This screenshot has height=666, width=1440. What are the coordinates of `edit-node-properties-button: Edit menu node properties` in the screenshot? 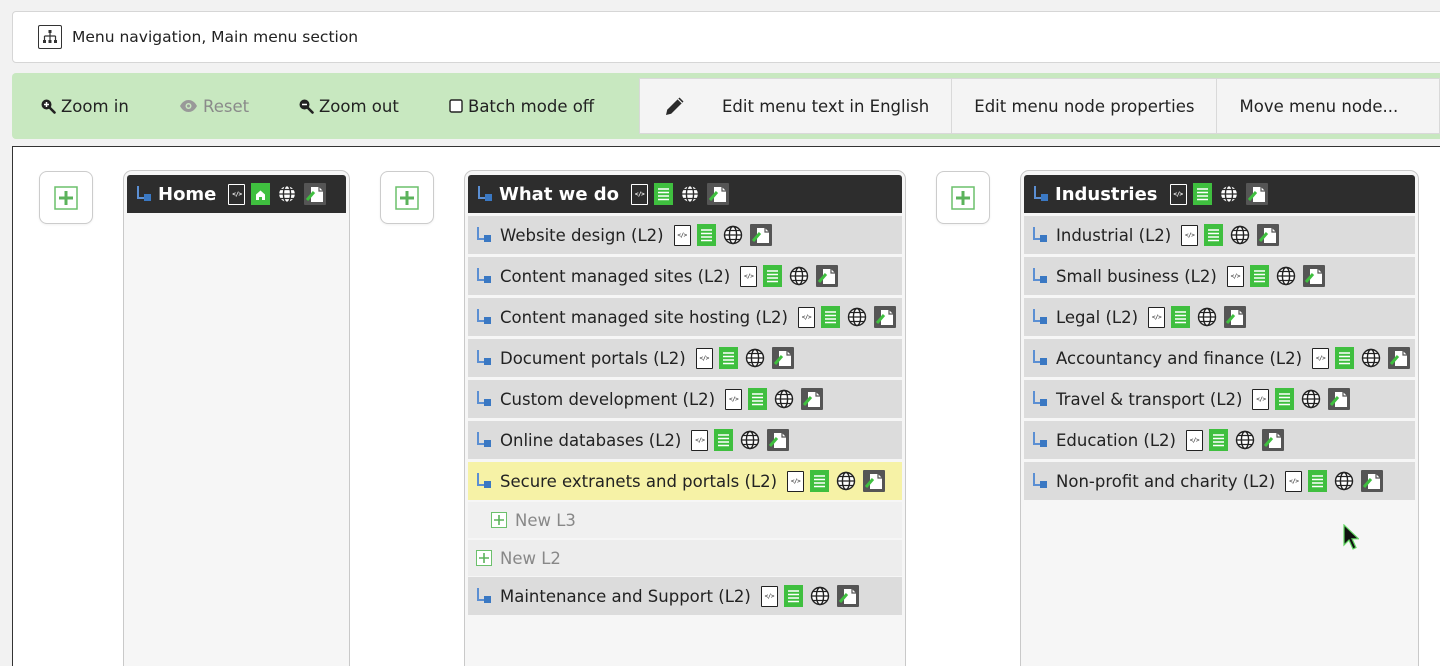 It's located at (1085, 106).